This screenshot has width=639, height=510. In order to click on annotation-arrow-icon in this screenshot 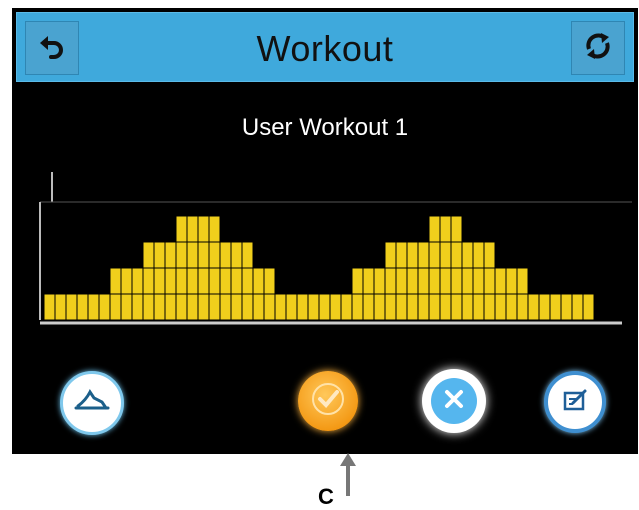, I will do `click(348, 477)`.